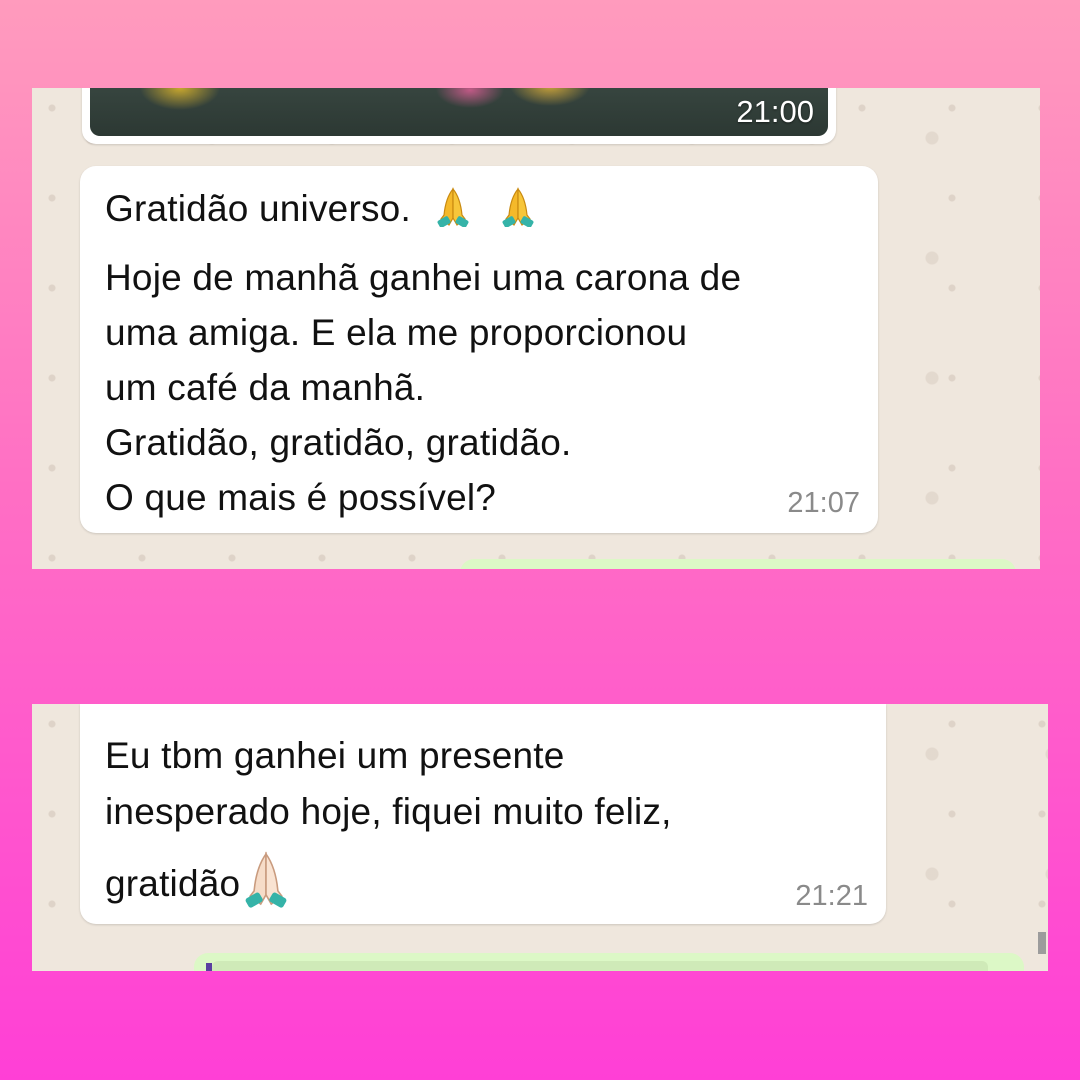  What do you see at coordinates (600, 966) in the screenshot?
I see `quoted-message-preview` at bounding box center [600, 966].